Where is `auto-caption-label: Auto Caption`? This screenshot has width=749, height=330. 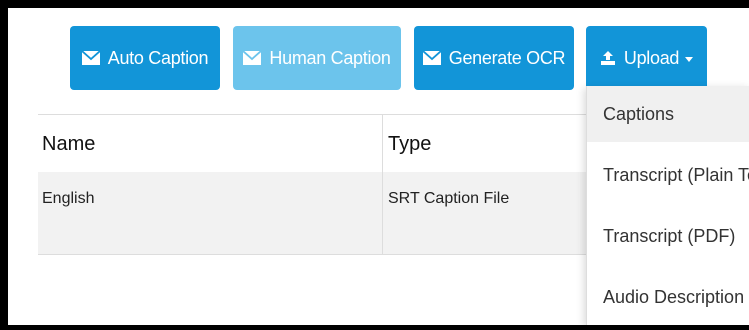 auto-caption-label: Auto Caption is located at coordinates (158, 57).